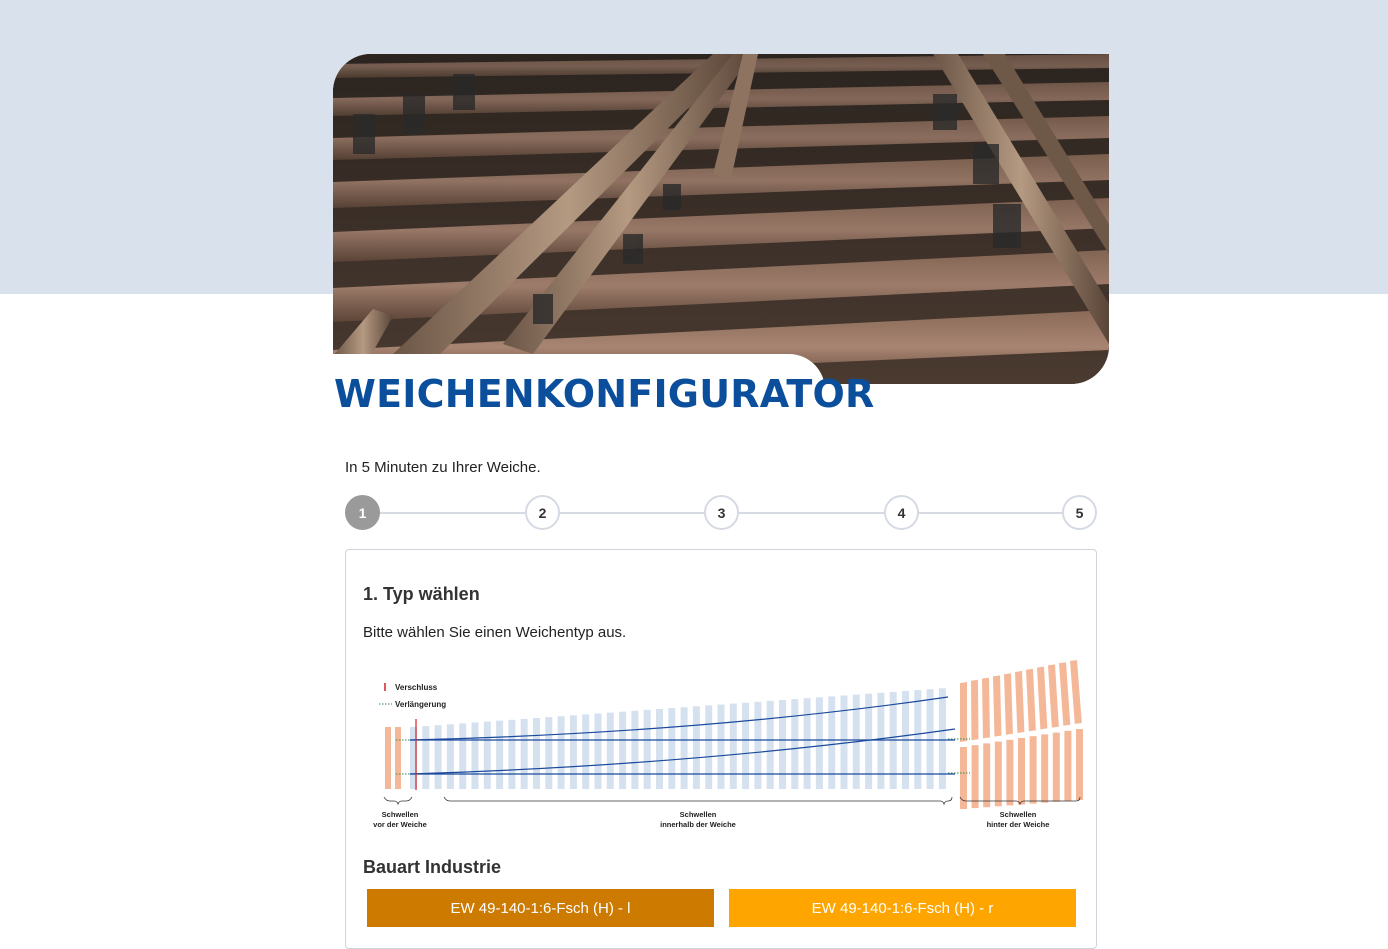 Image resolution: width=1388 pixels, height=949 pixels. What do you see at coordinates (420, 704) in the screenshot?
I see `legend-extension-label: Verlängerung` at bounding box center [420, 704].